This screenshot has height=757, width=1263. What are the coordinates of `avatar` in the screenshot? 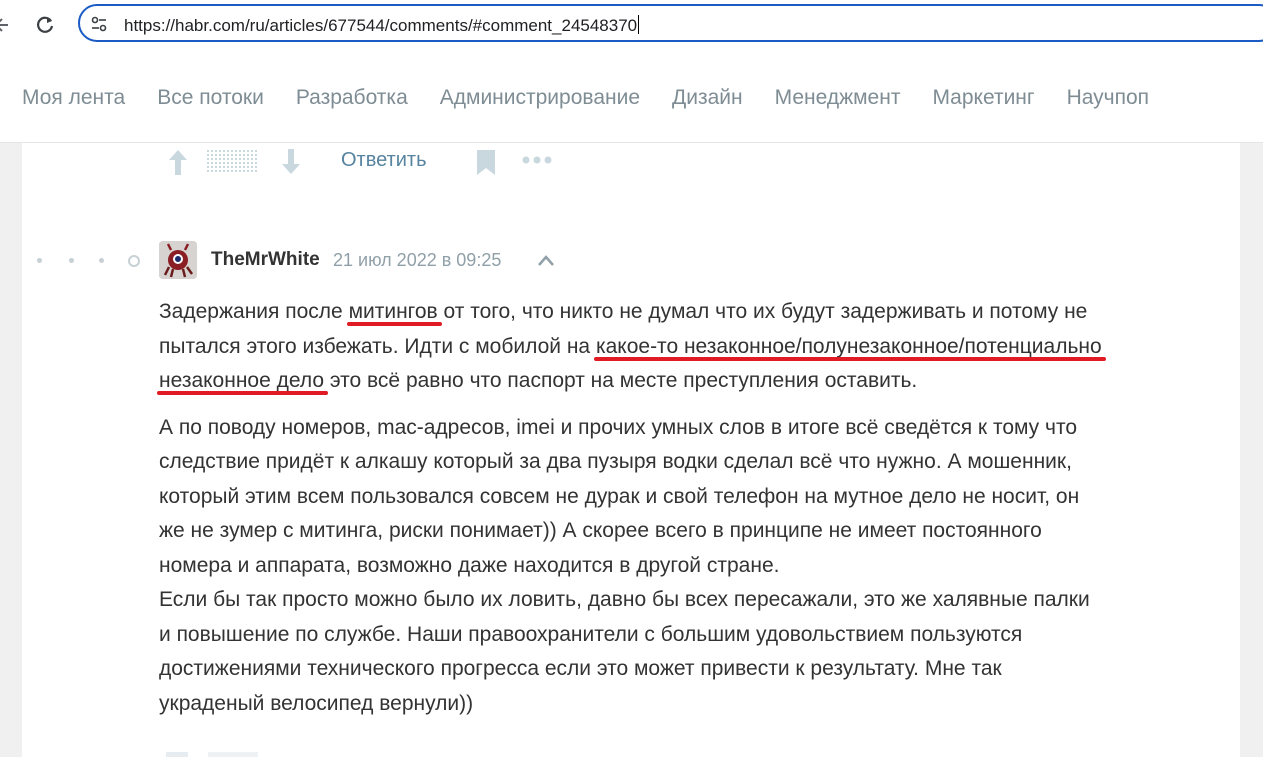 It's located at (178, 260).